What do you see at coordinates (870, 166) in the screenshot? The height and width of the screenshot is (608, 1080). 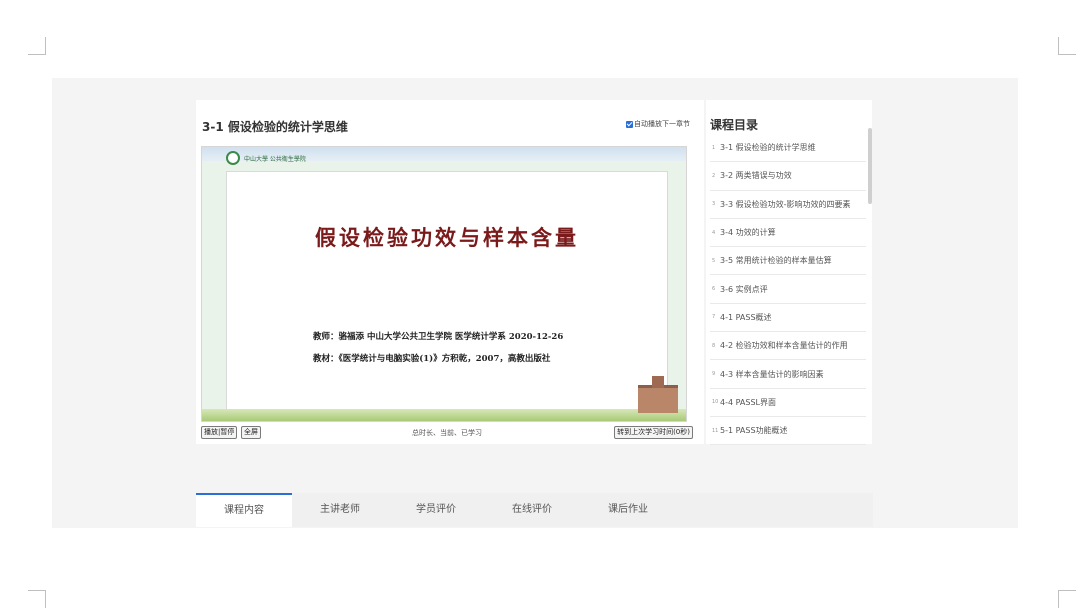 I see `catalog-scrollbar` at bounding box center [870, 166].